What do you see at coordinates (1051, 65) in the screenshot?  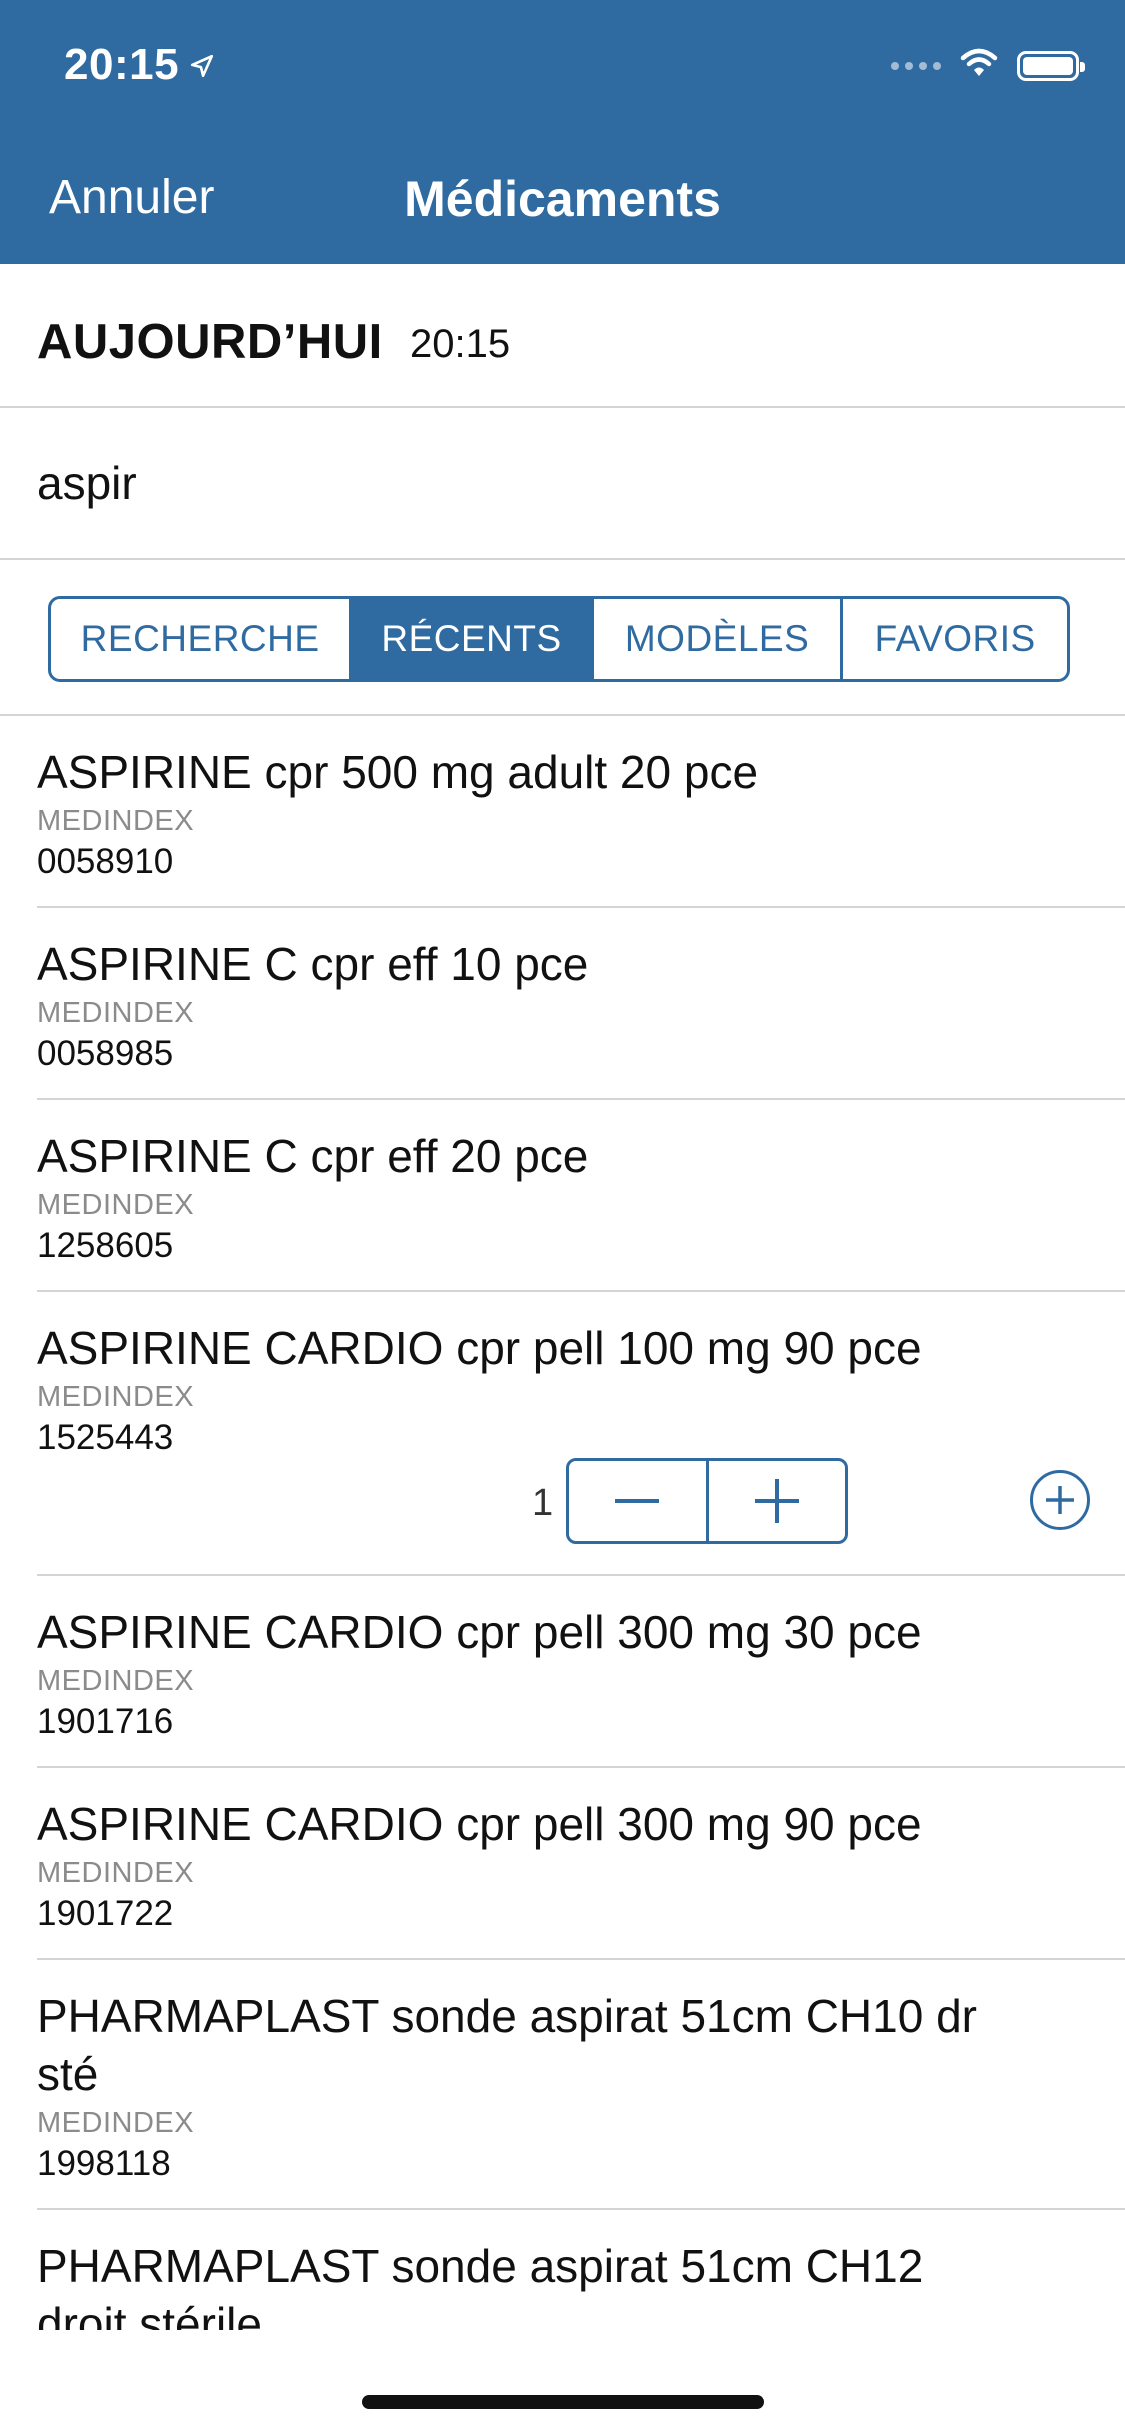 I see `battery-icon` at bounding box center [1051, 65].